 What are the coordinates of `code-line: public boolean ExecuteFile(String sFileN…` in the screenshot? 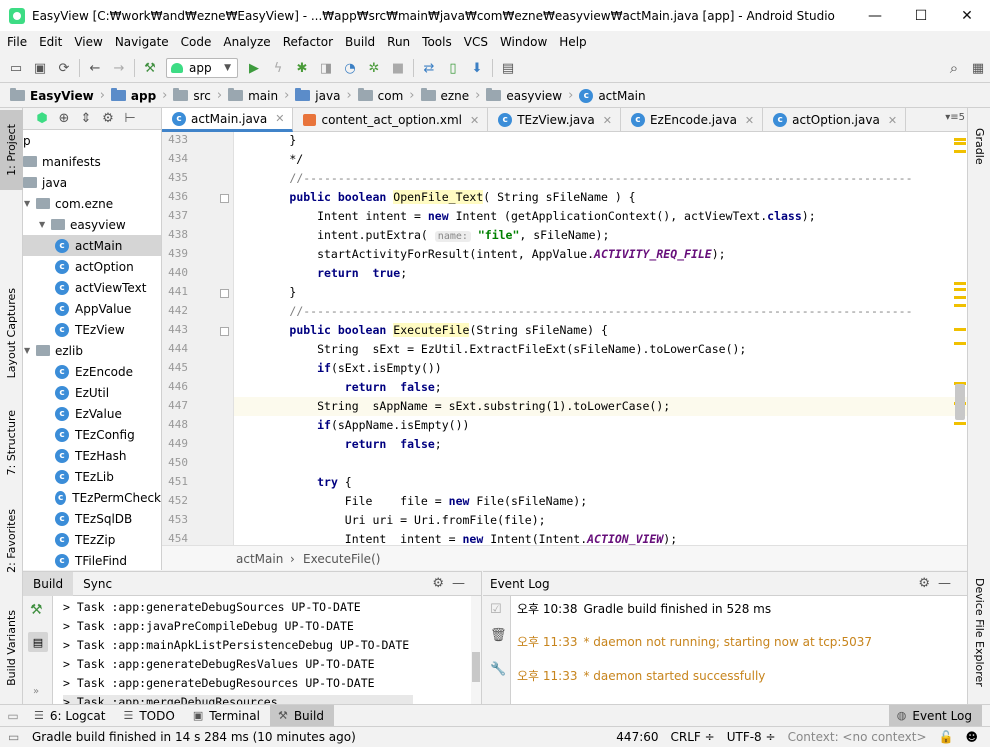 It's located at (594, 330).